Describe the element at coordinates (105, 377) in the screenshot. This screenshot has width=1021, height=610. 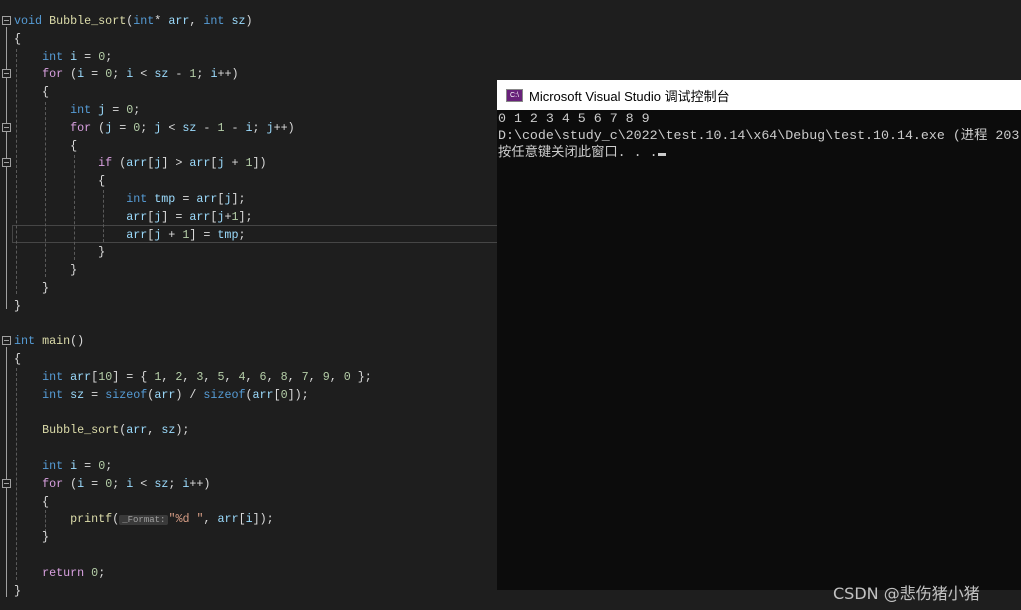
I see `code-token: 10` at that location.